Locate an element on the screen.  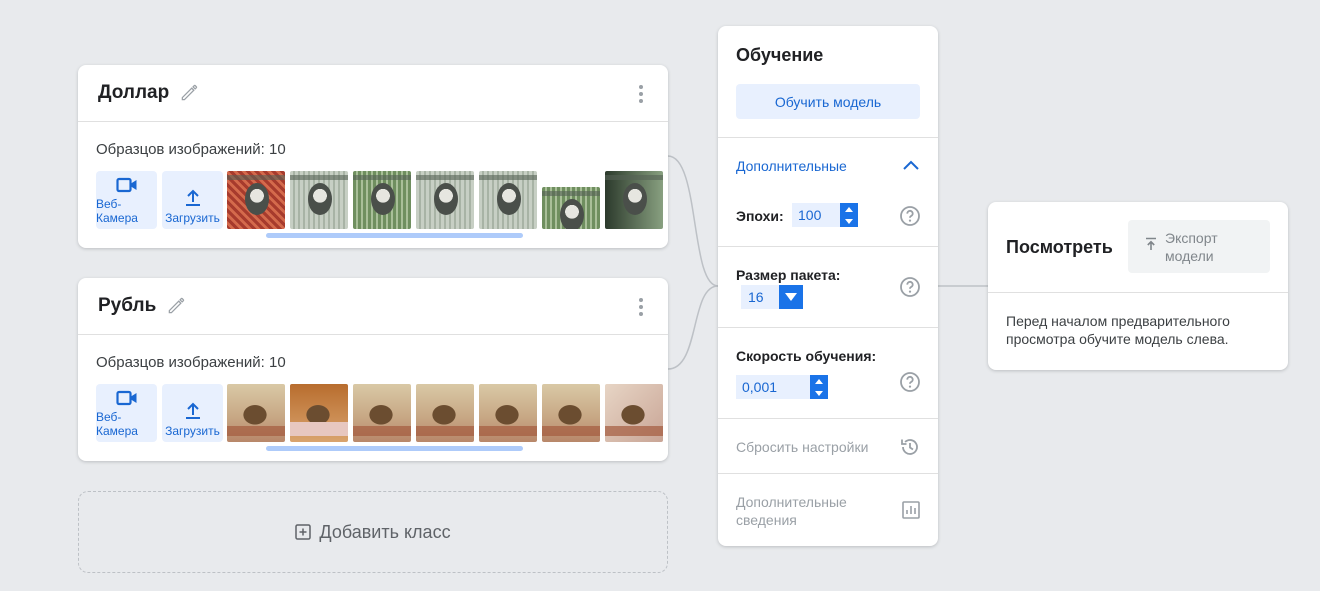
training-title: Обучение is located at coordinates (780, 55).